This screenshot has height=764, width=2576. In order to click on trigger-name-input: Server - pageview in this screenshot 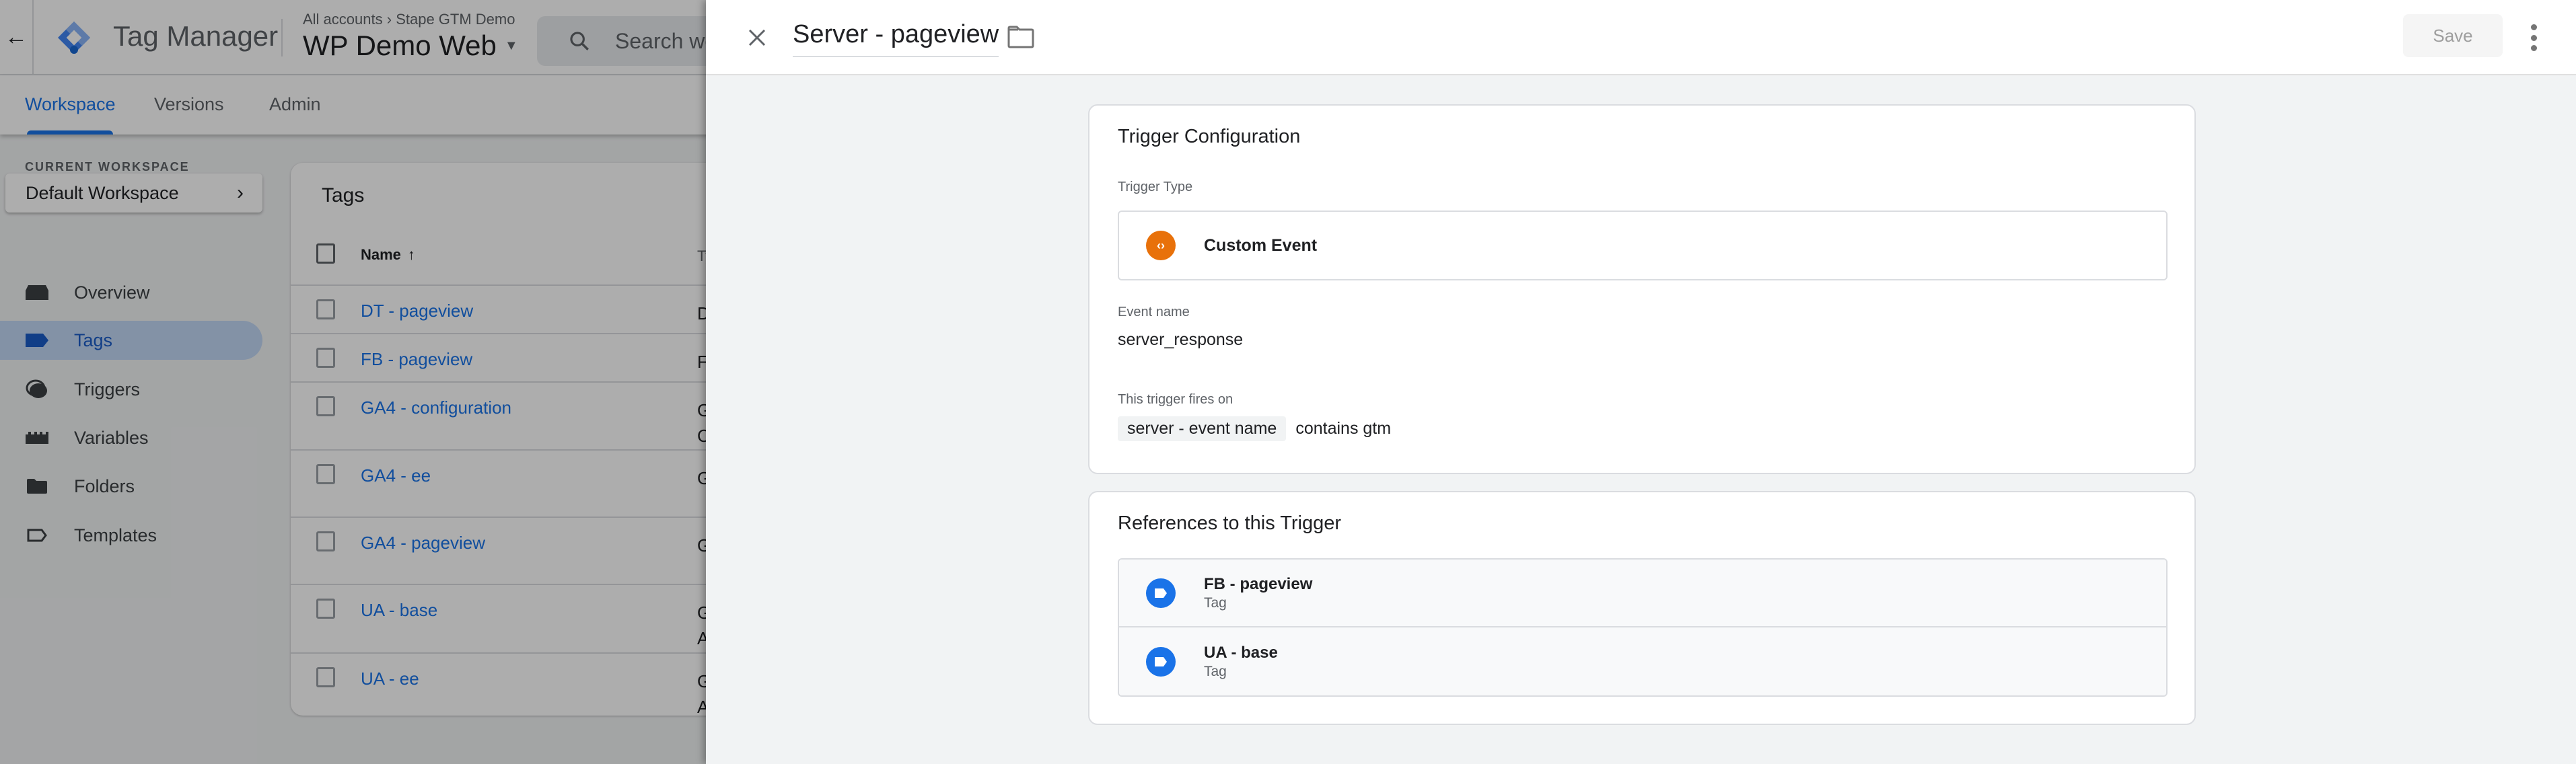, I will do `click(896, 38)`.